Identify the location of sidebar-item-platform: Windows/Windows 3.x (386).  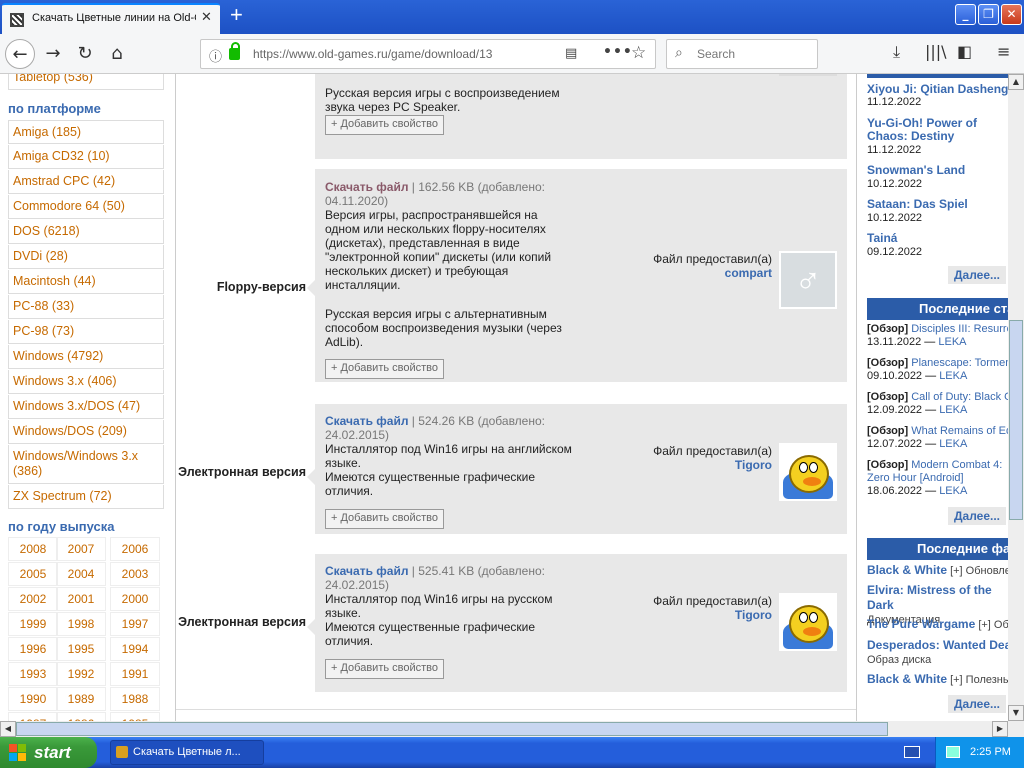
(86, 464).